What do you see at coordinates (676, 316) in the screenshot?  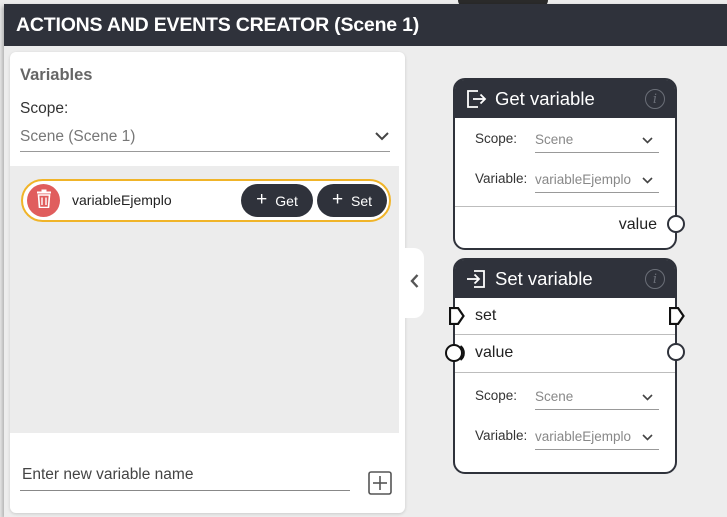 I see `flow-output-port` at bounding box center [676, 316].